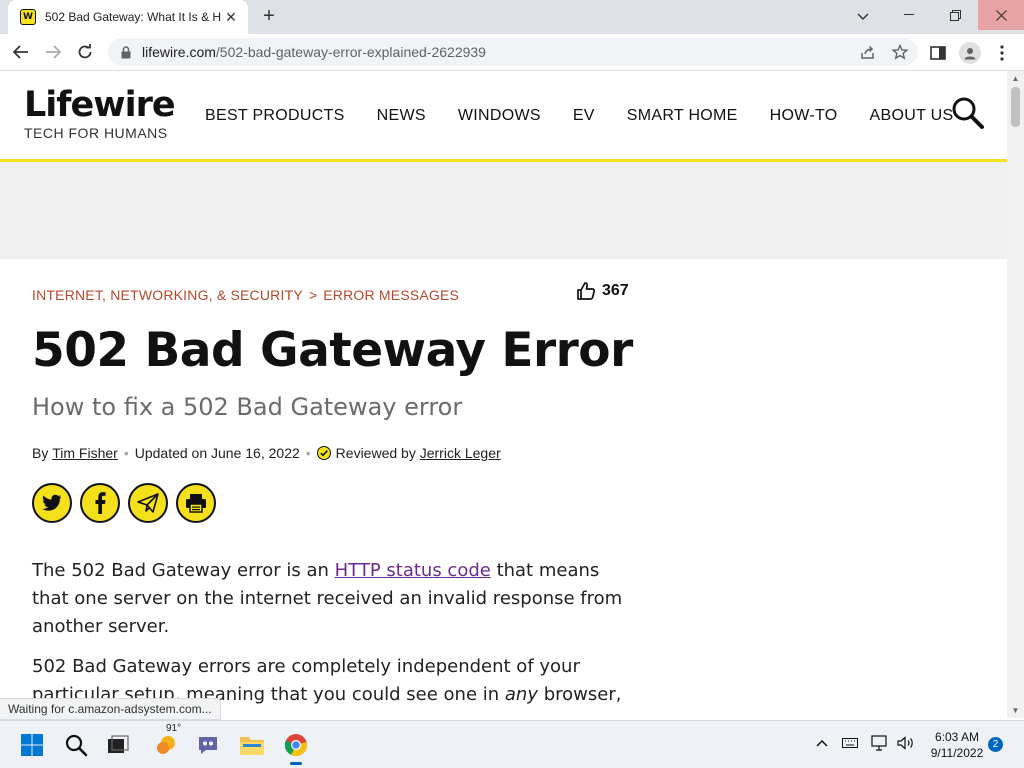 This screenshot has height=768, width=1024. Describe the element at coordinates (868, 52) in the screenshot. I see `share-icon` at that location.